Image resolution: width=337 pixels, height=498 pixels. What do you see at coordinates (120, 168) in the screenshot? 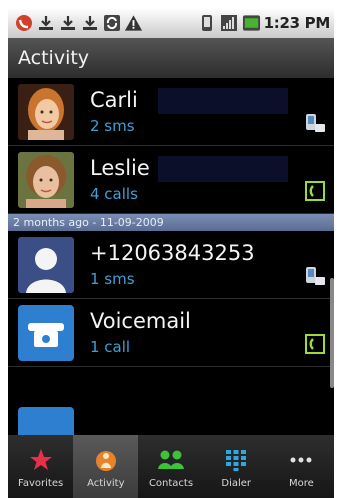
I see `contact-name: Leslie` at bounding box center [120, 168].